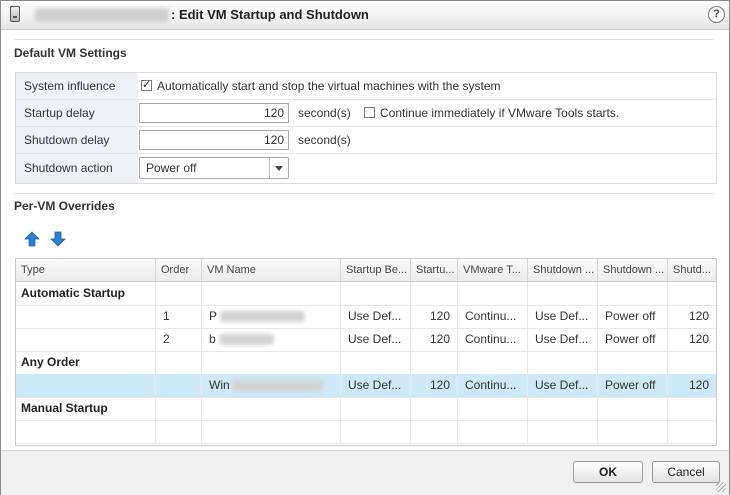  I want to click on move-up-icon, so click(32, 239).